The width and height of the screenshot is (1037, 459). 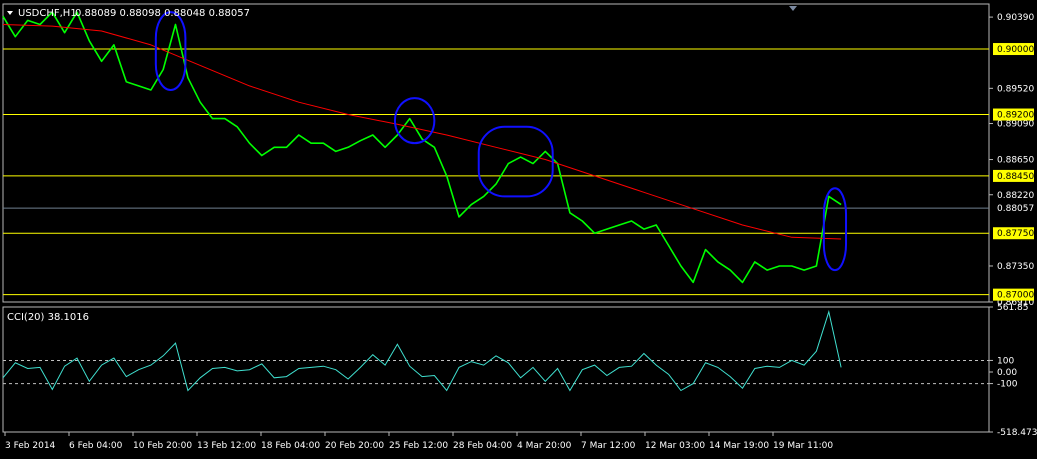 What do you see at coordinates (96, 446) in the screenshot?
I see `time-label-1: 6 Feb 04:00` at bounding box center [96, 446].